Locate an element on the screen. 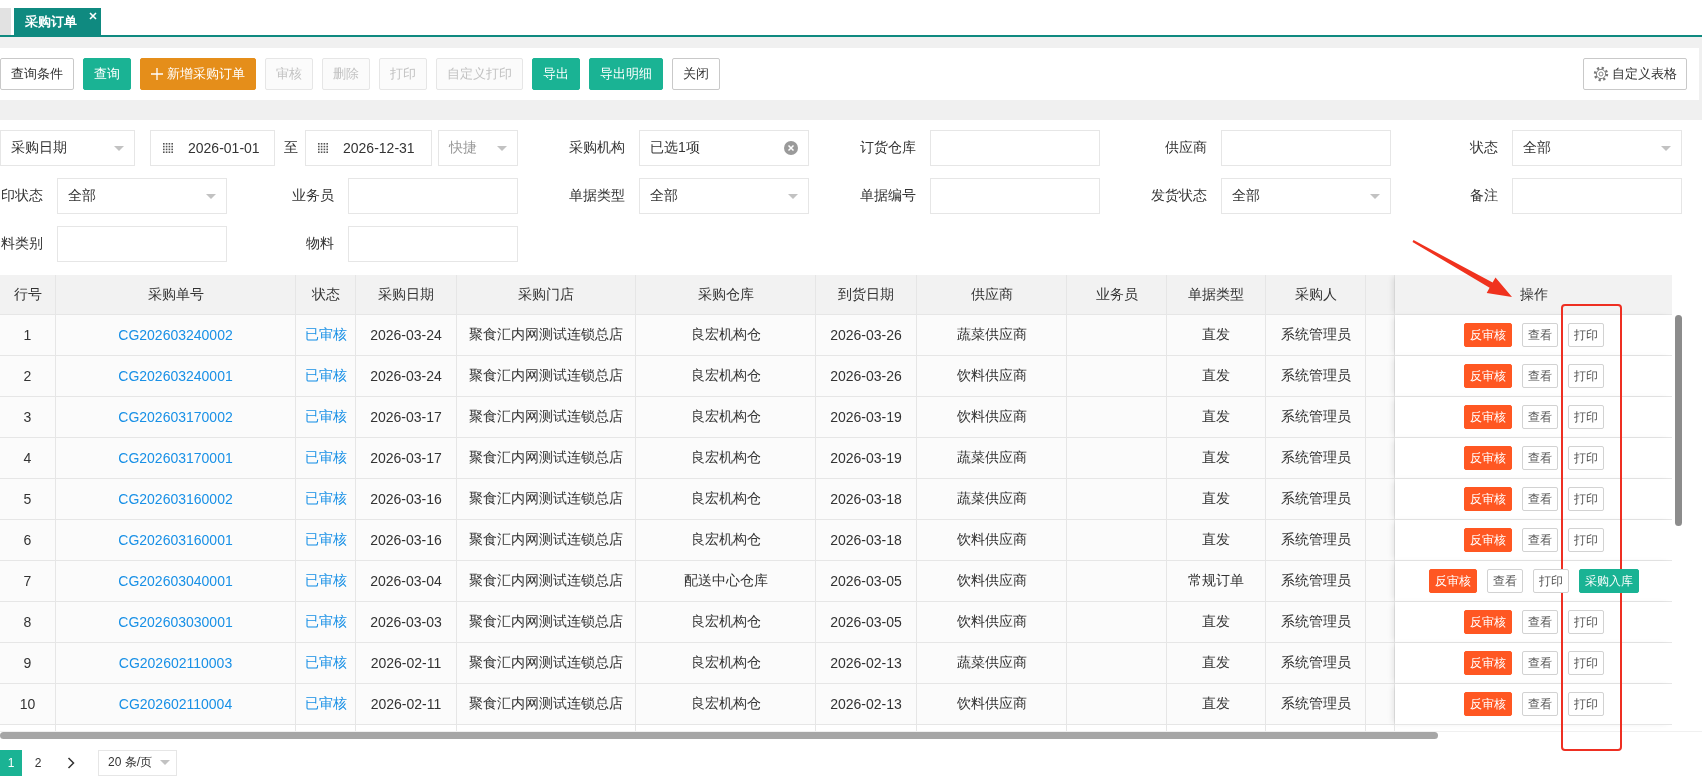 Image resolution: width=1702 pixels, height=783 pixels. select-field: 采购日期 is located at coordinates (67, 148).